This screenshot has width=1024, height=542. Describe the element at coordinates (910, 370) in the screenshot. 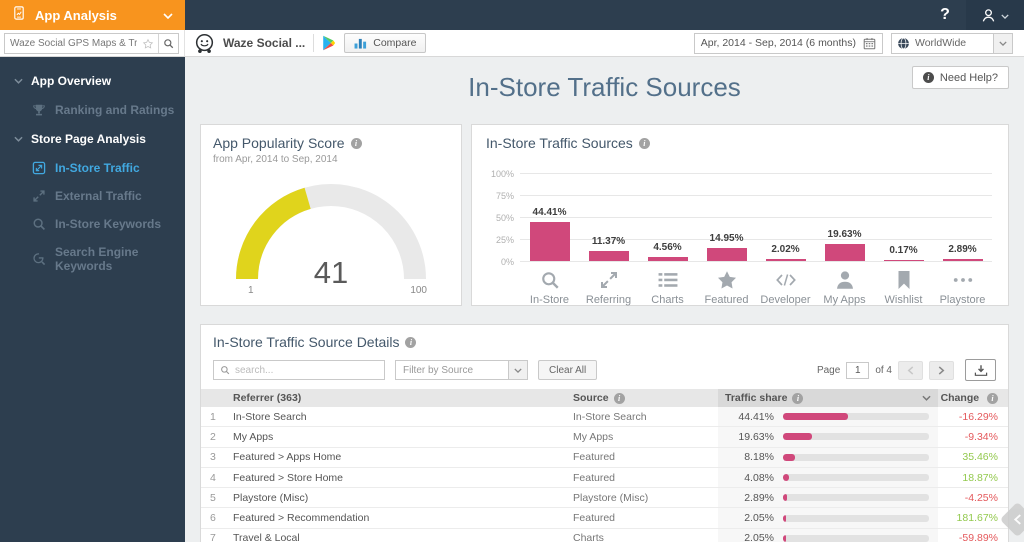

I see `prev-page-button` at that location.